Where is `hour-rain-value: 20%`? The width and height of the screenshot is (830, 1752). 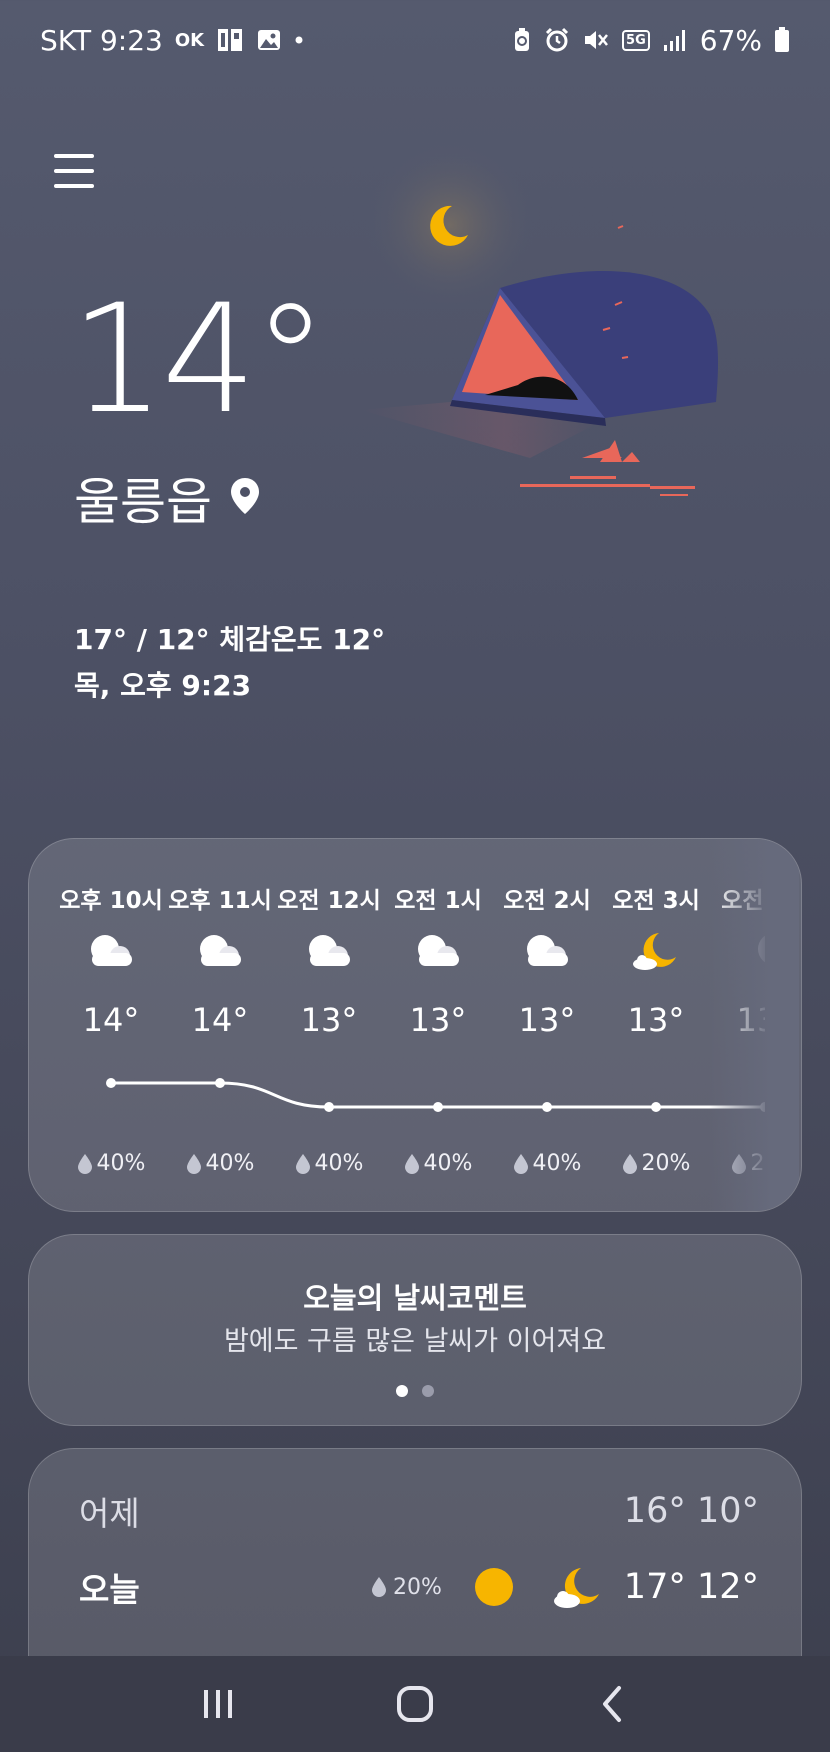
hour-rain-value: 20% is located at coordinates (666, 1163).